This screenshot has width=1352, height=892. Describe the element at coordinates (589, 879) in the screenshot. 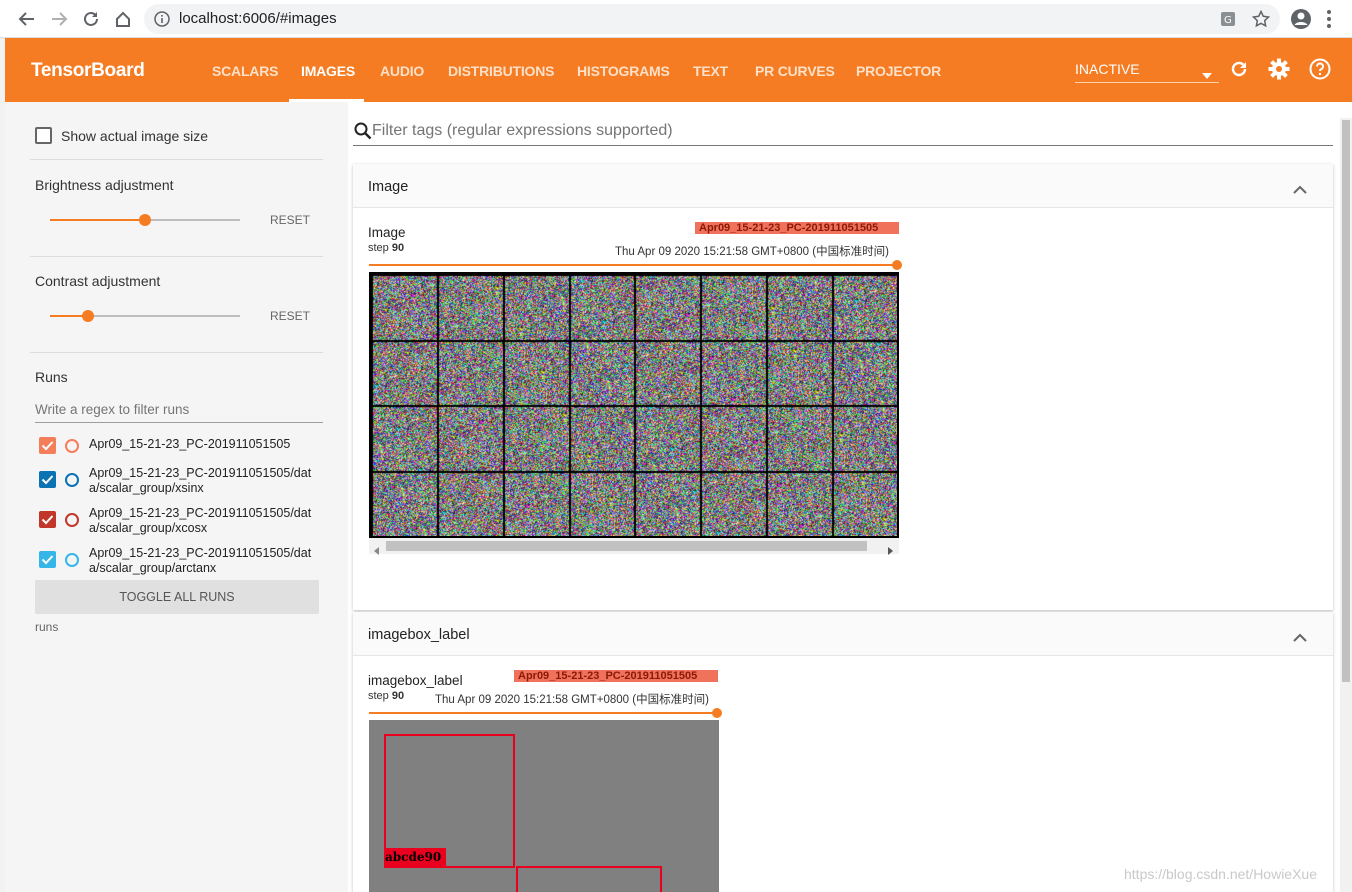

I see `bounding-box` at that location.